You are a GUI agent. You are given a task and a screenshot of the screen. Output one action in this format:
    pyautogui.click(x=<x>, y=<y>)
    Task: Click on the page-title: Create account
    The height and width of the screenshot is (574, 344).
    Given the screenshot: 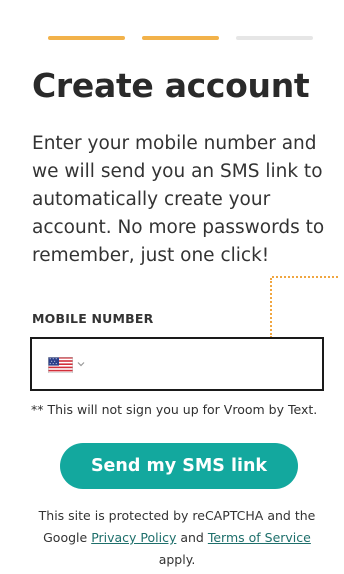 What is the action you would take?
    pyautogui.click(x=171, y=85)
    